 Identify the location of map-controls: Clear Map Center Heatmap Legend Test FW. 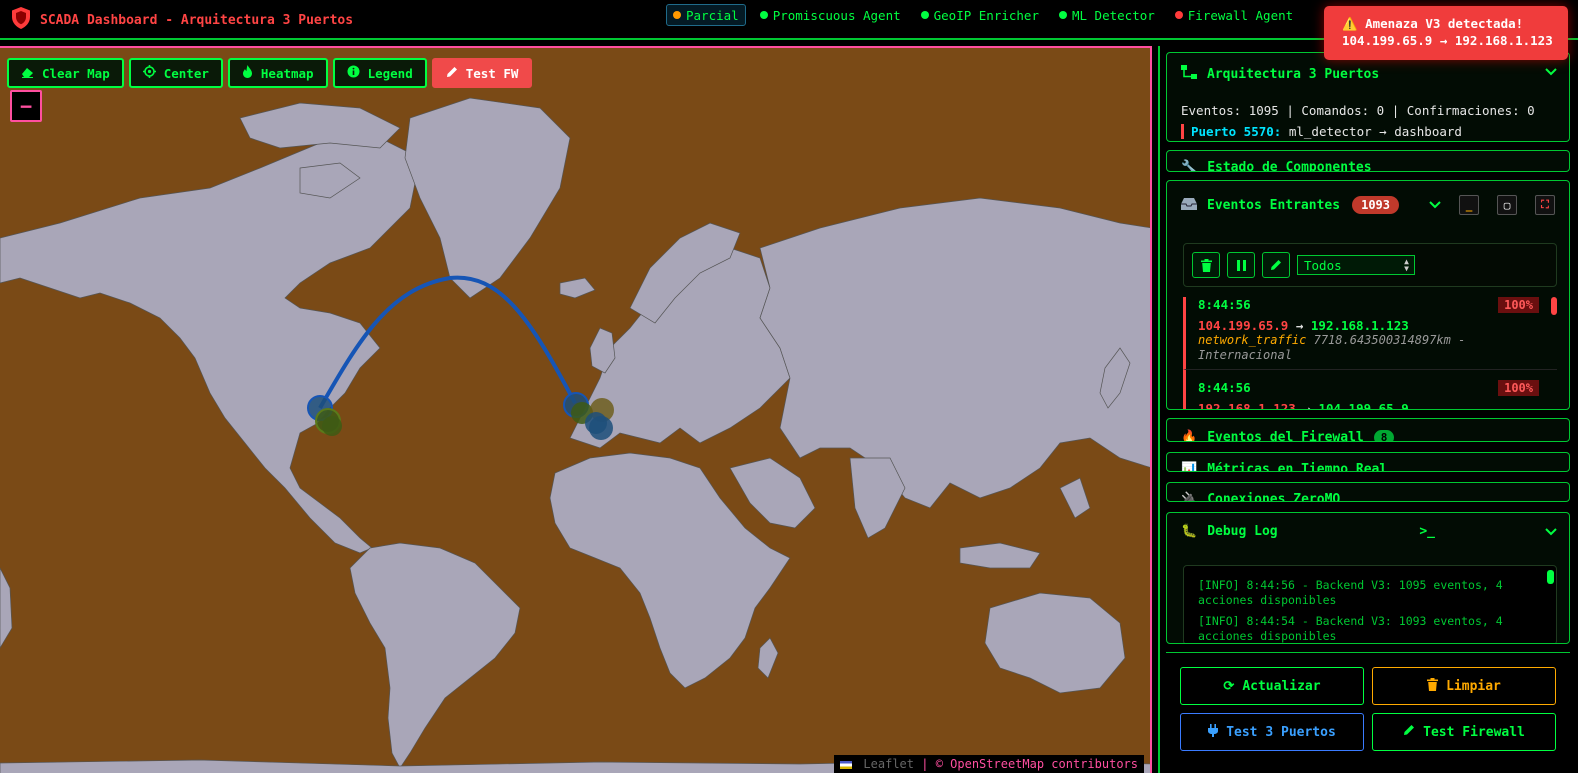
(270, 73).